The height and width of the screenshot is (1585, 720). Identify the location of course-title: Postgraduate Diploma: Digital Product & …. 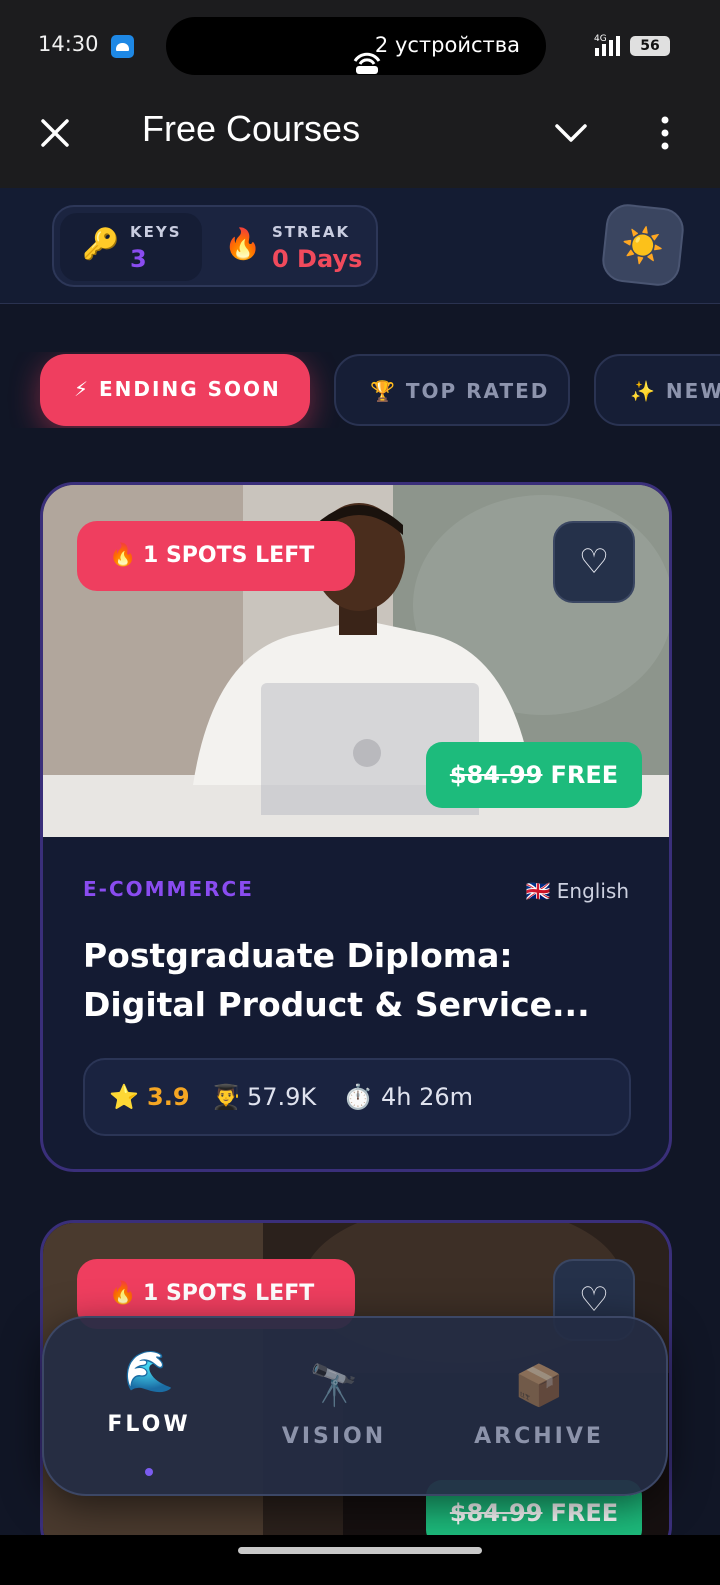
(363, 980).